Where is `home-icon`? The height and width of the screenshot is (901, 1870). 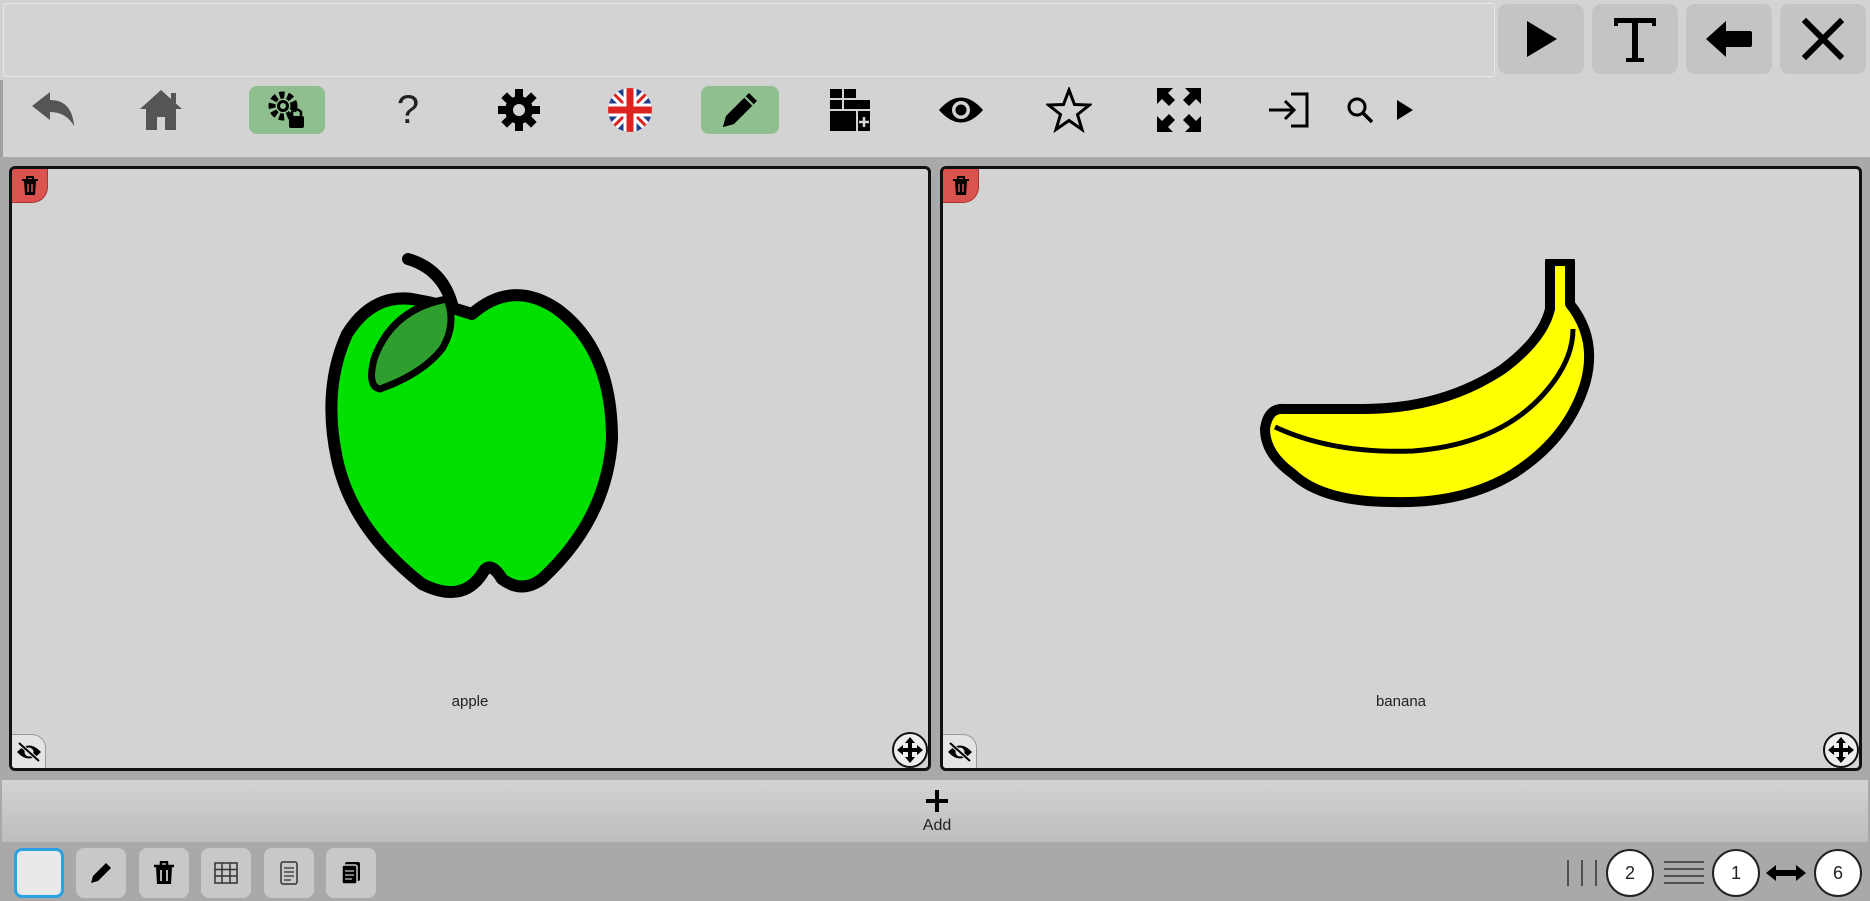
home-icon is located at coordinates (161, 110).